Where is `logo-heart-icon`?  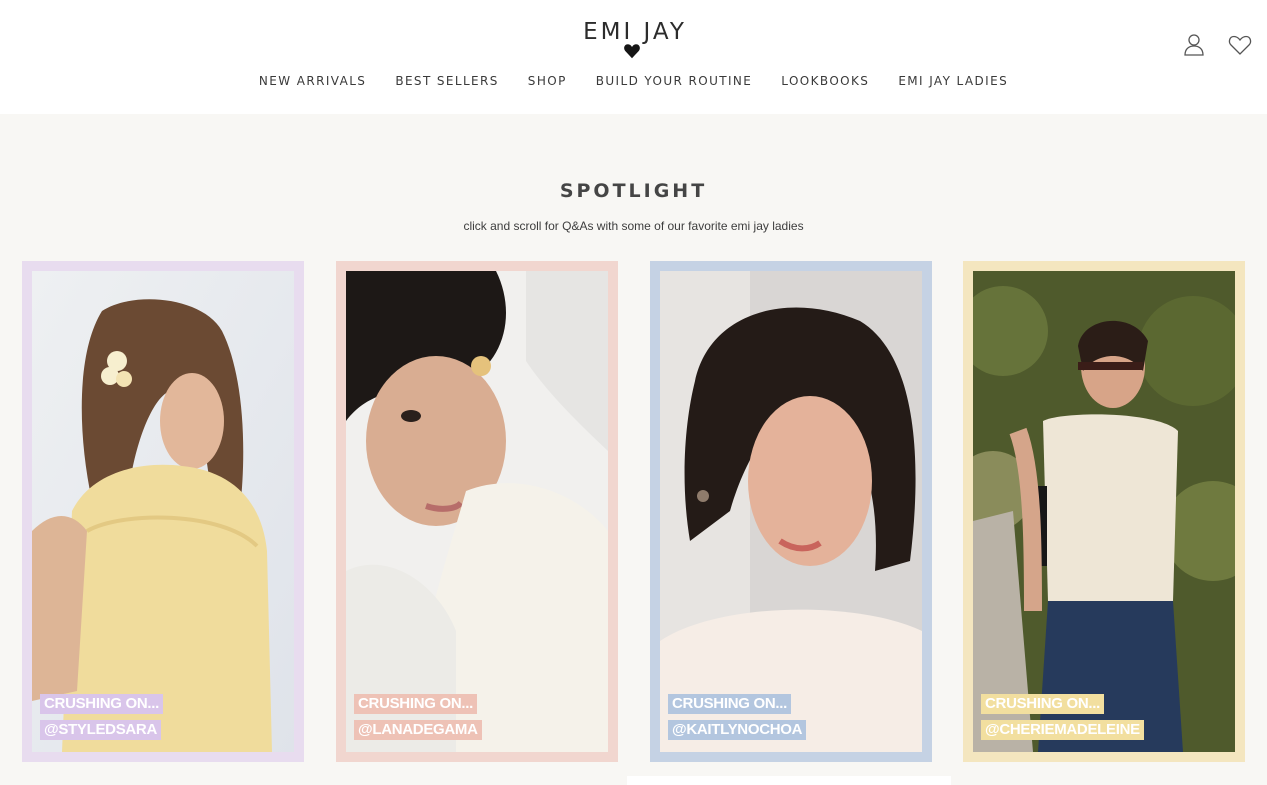 logo-heart-icon is located at coordinates (632, 51).